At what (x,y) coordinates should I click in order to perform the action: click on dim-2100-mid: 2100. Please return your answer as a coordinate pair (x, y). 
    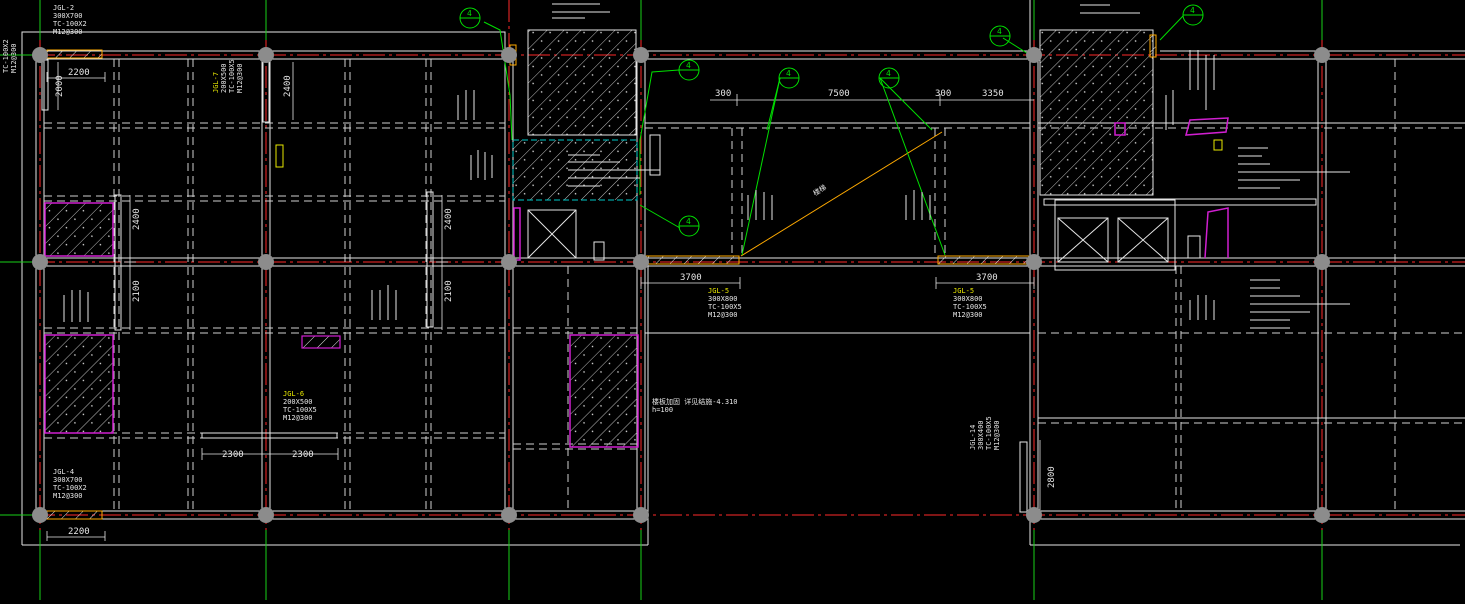
    Looking at the image, I should click on (449, 291).